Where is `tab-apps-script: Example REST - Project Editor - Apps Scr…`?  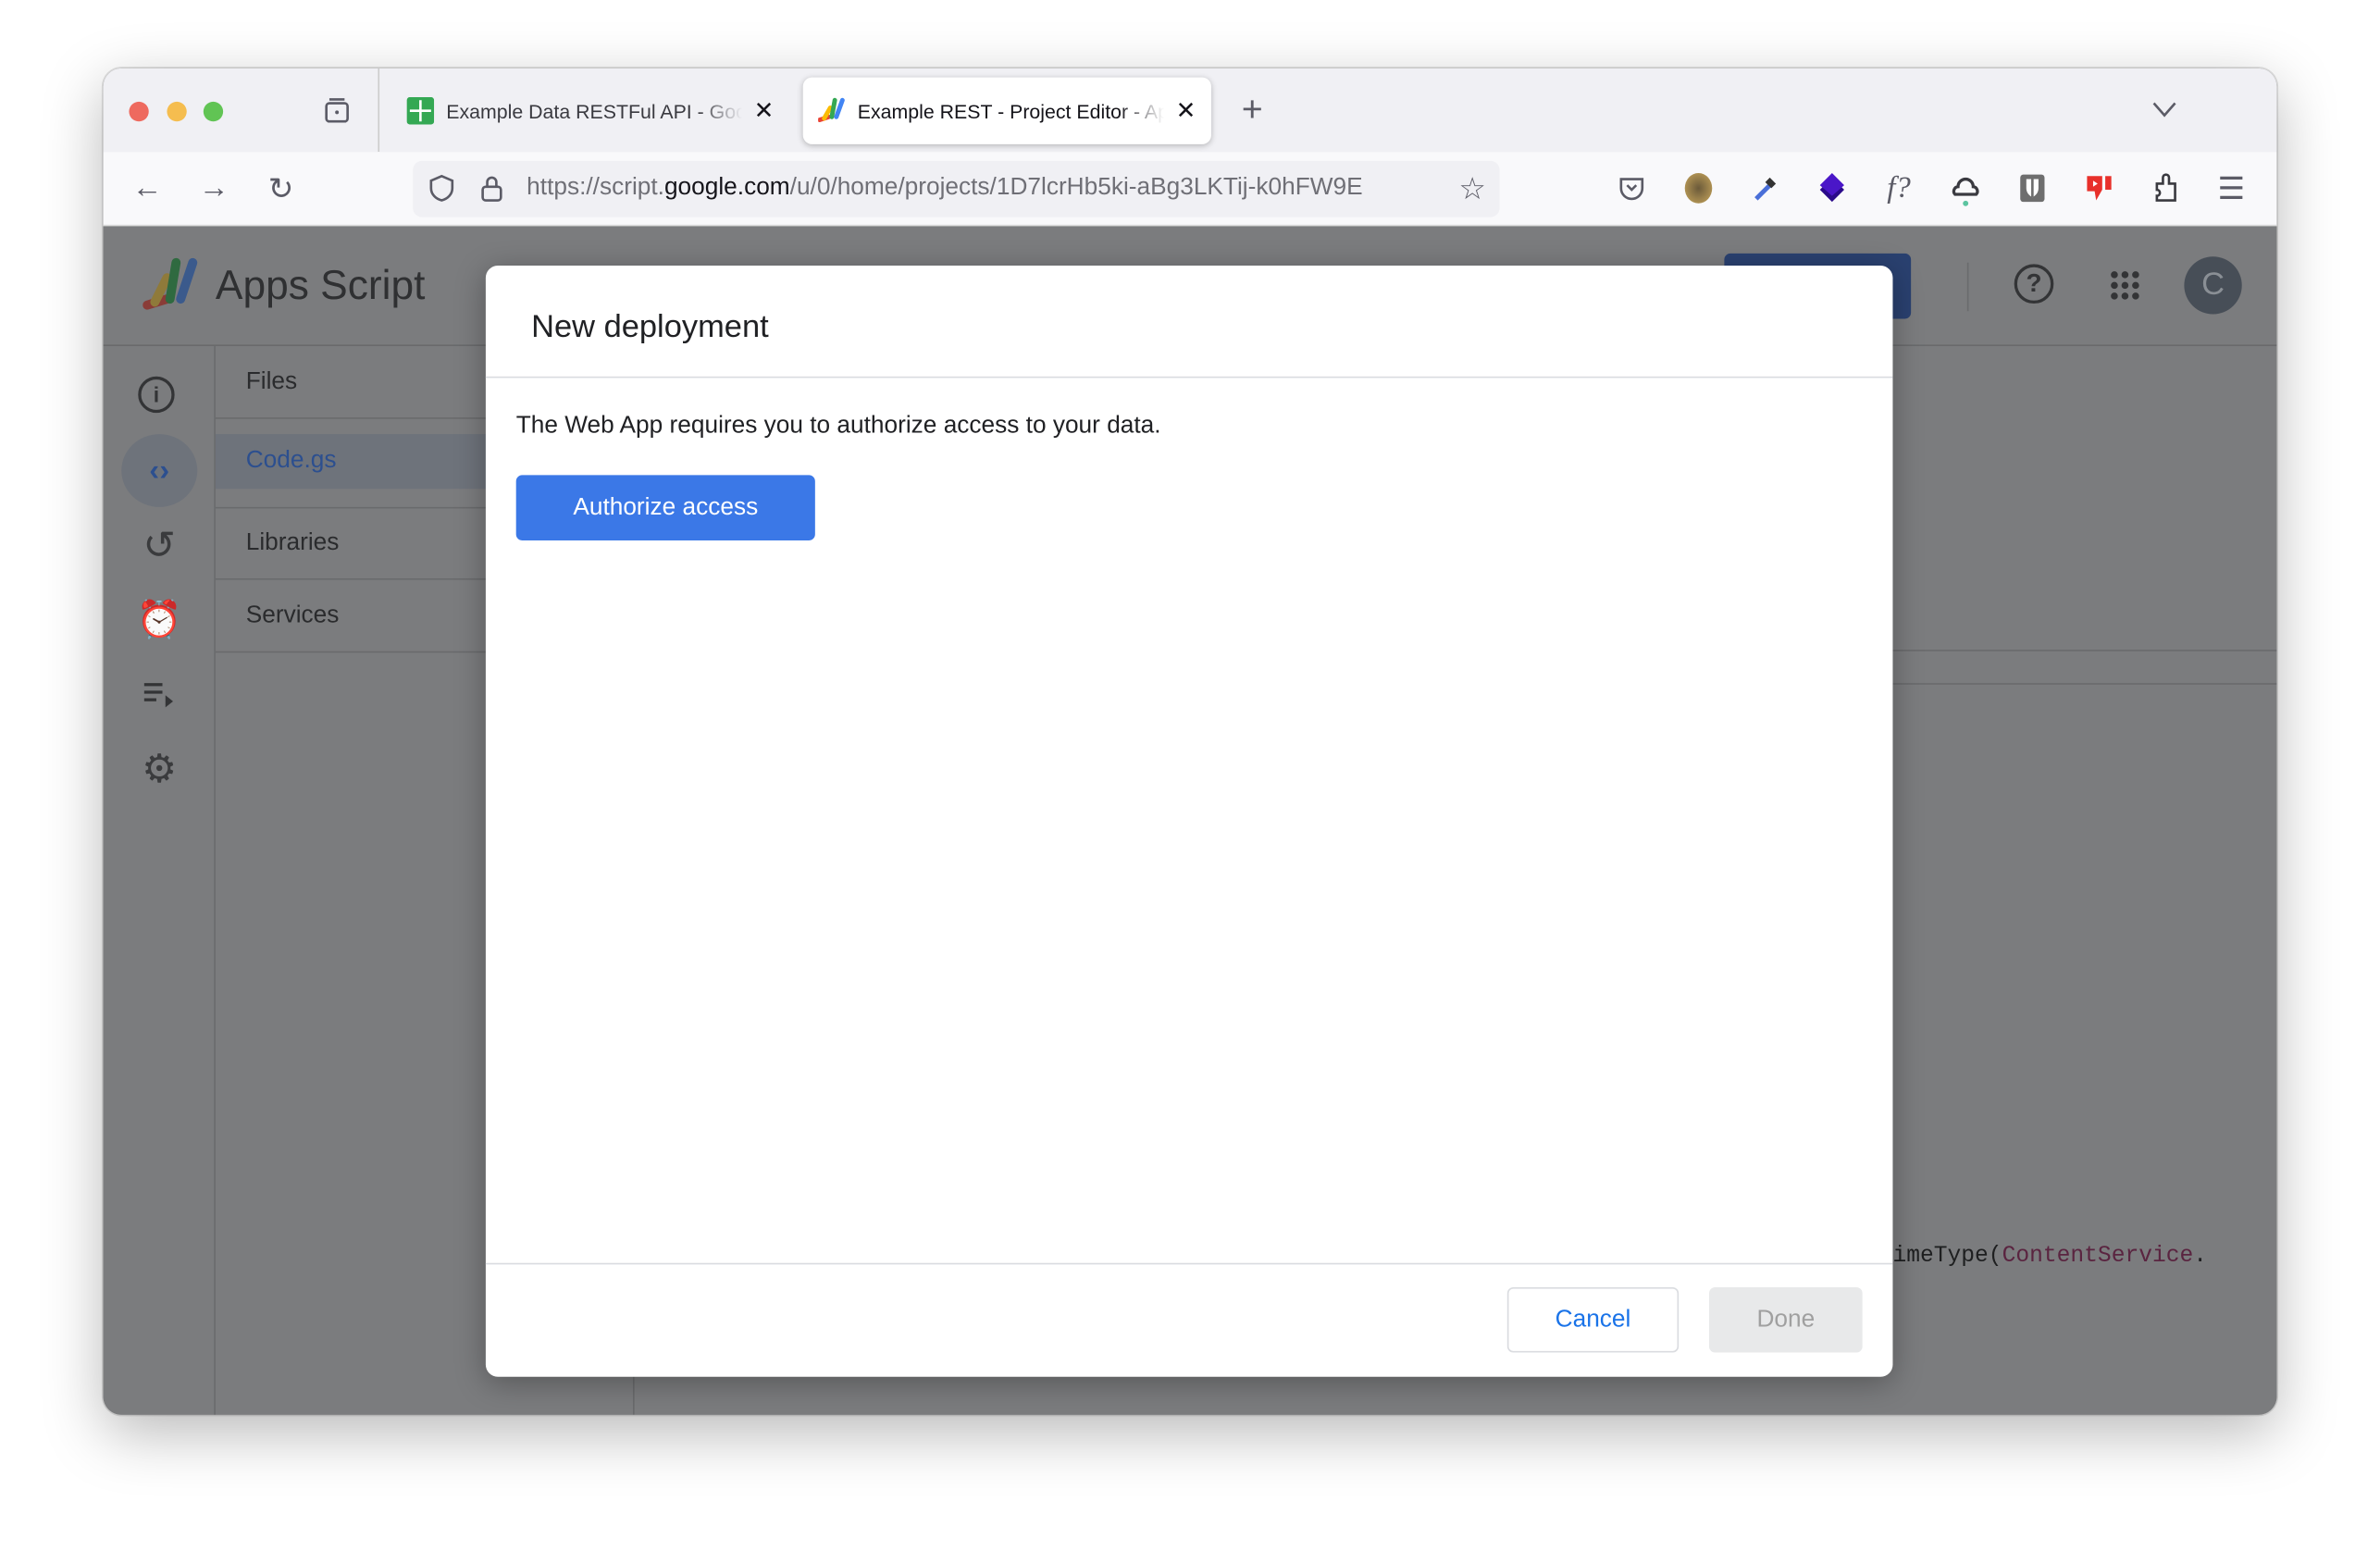
tab-apps-script: Example REST - Project Editor - Apps Scr… is located at coordinates (1006, 111).